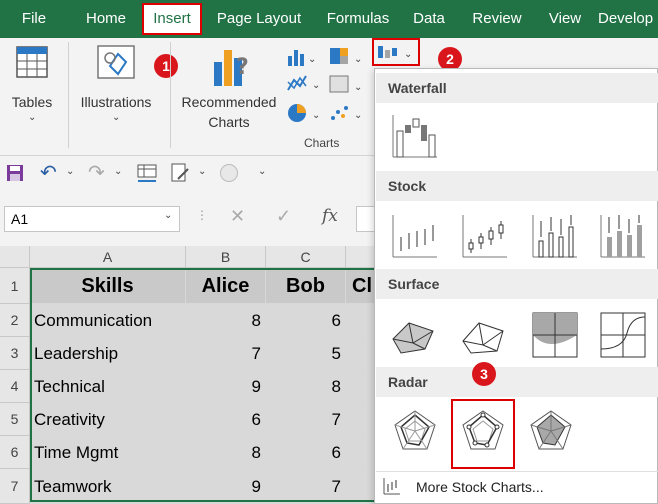 The width and height of the screenshot is (658, 504). What do you see at coordinates (551, 431) in the screenshot?
I see `filled-radar-icon` at bounding box center [551, 431].